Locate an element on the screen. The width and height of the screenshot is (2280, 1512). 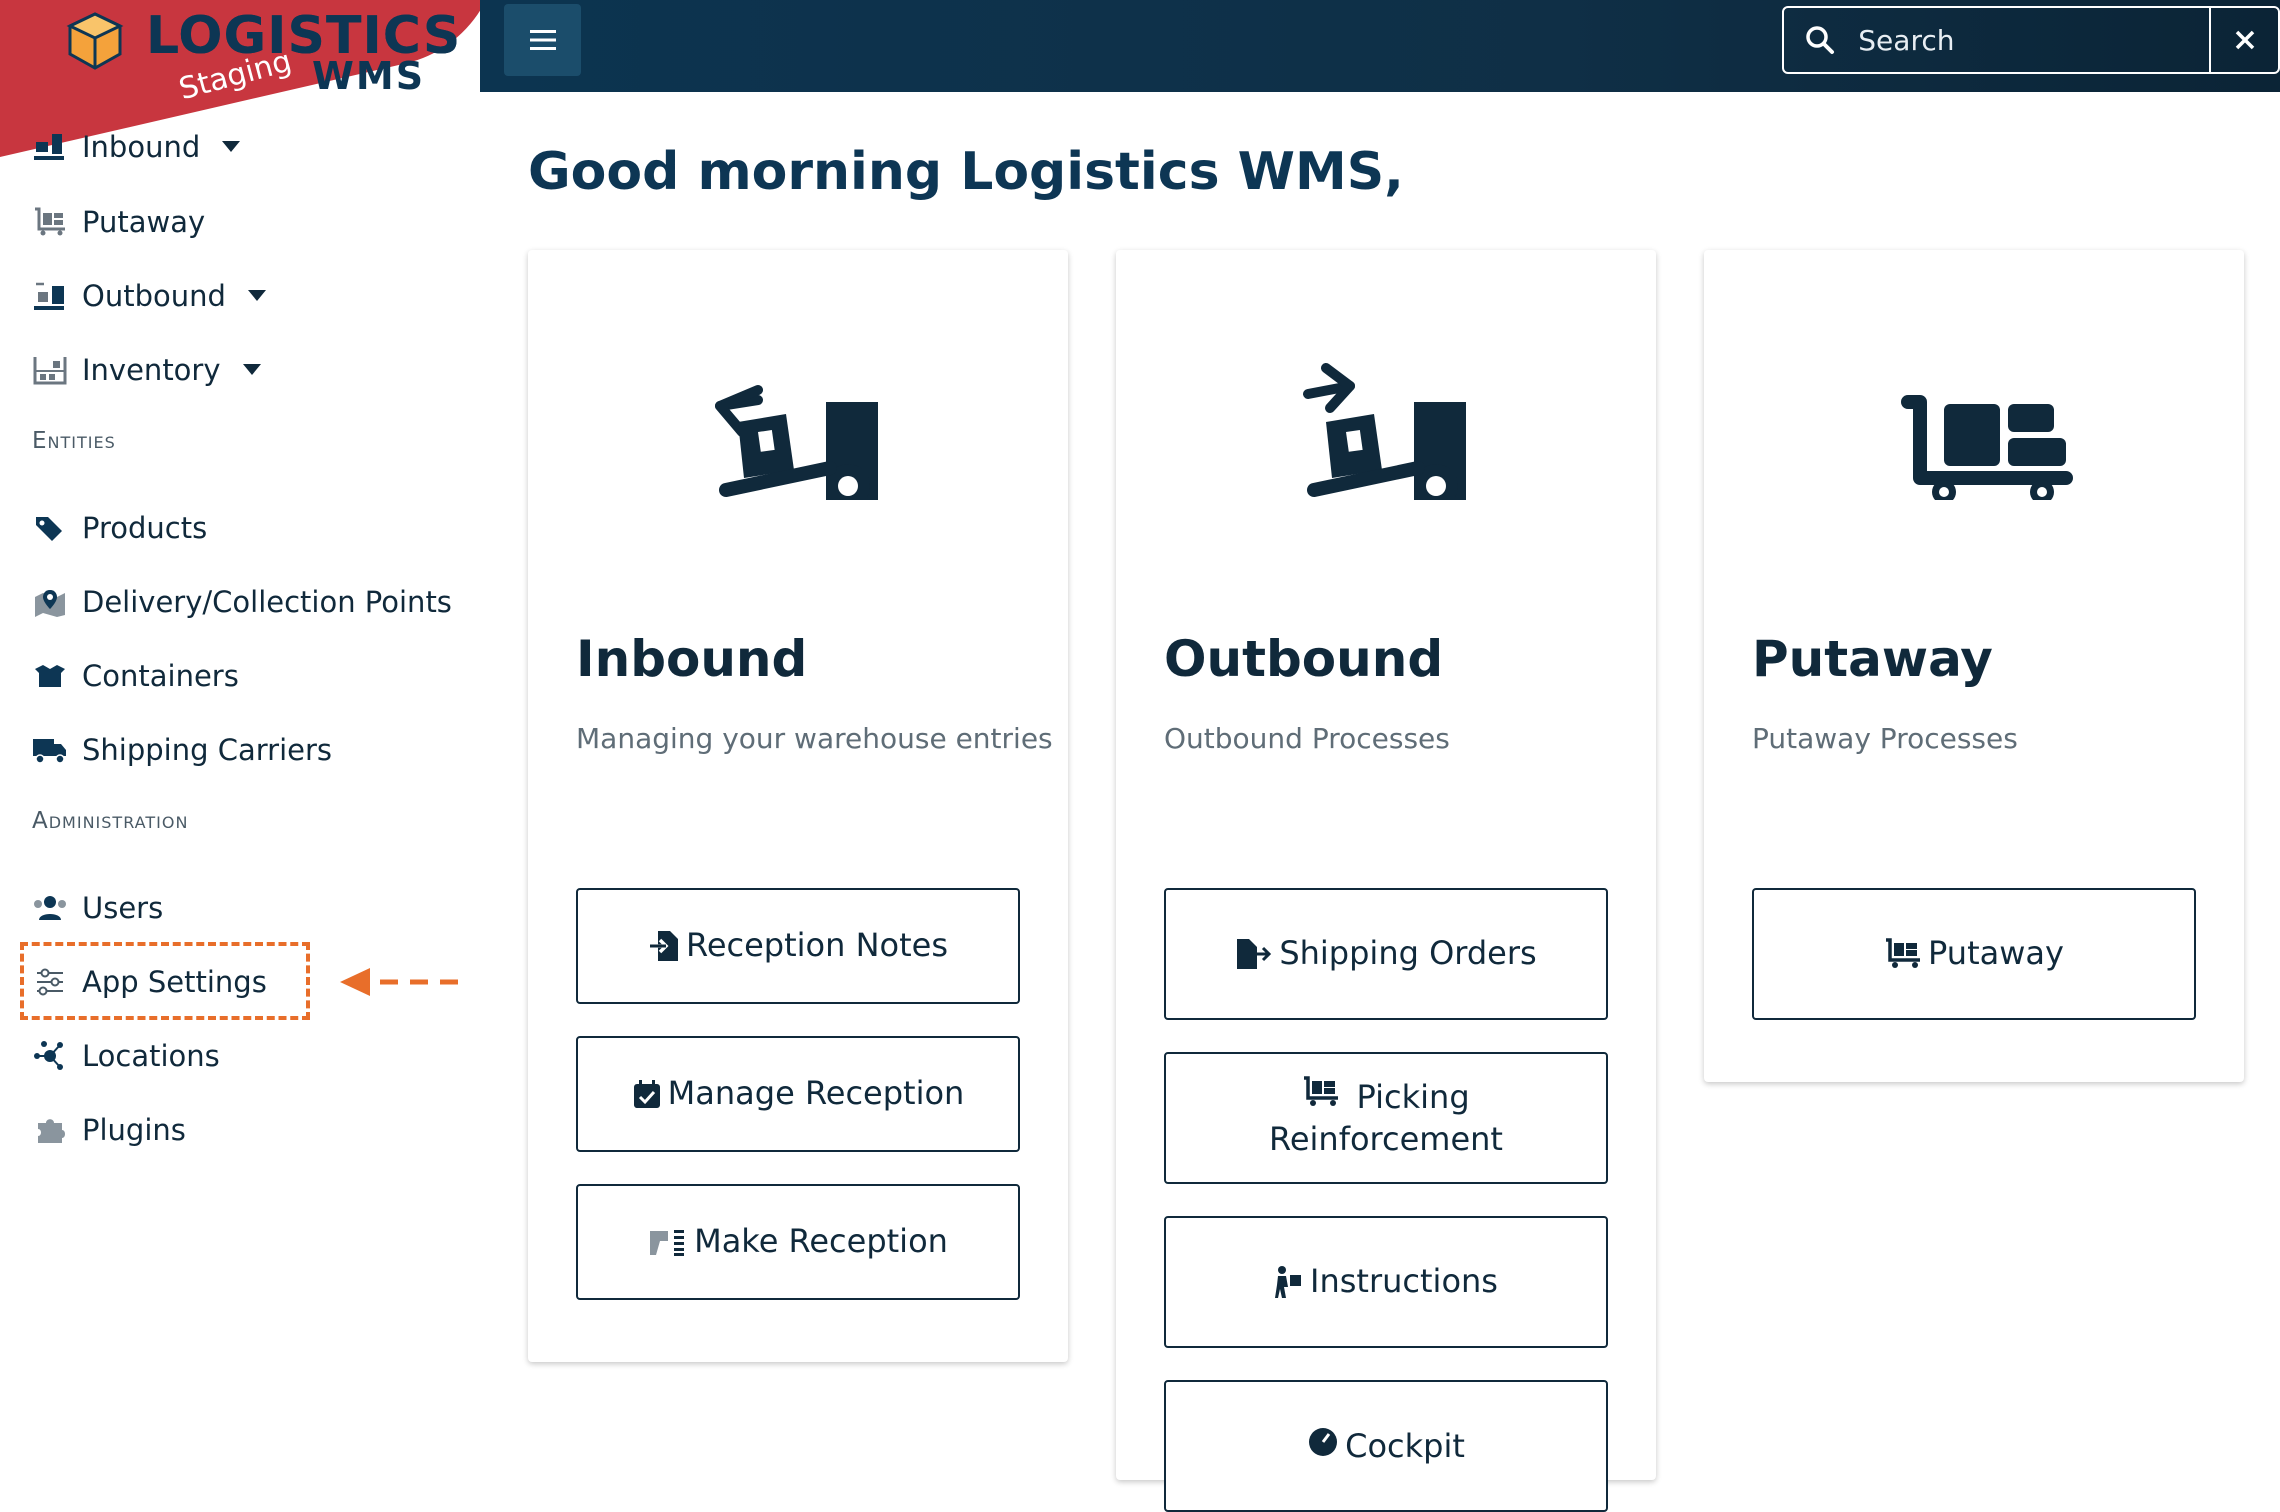
sidebar-item-putaway: Putaway is located at coordinates (117, 222).